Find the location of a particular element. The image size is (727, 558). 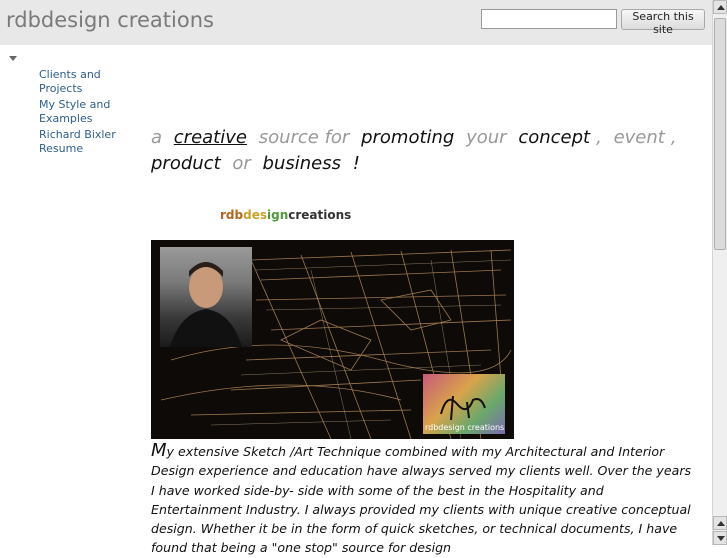

sidebar-item-my-style-and-examples: My Style and Examples is located at coordinates (81, 112).